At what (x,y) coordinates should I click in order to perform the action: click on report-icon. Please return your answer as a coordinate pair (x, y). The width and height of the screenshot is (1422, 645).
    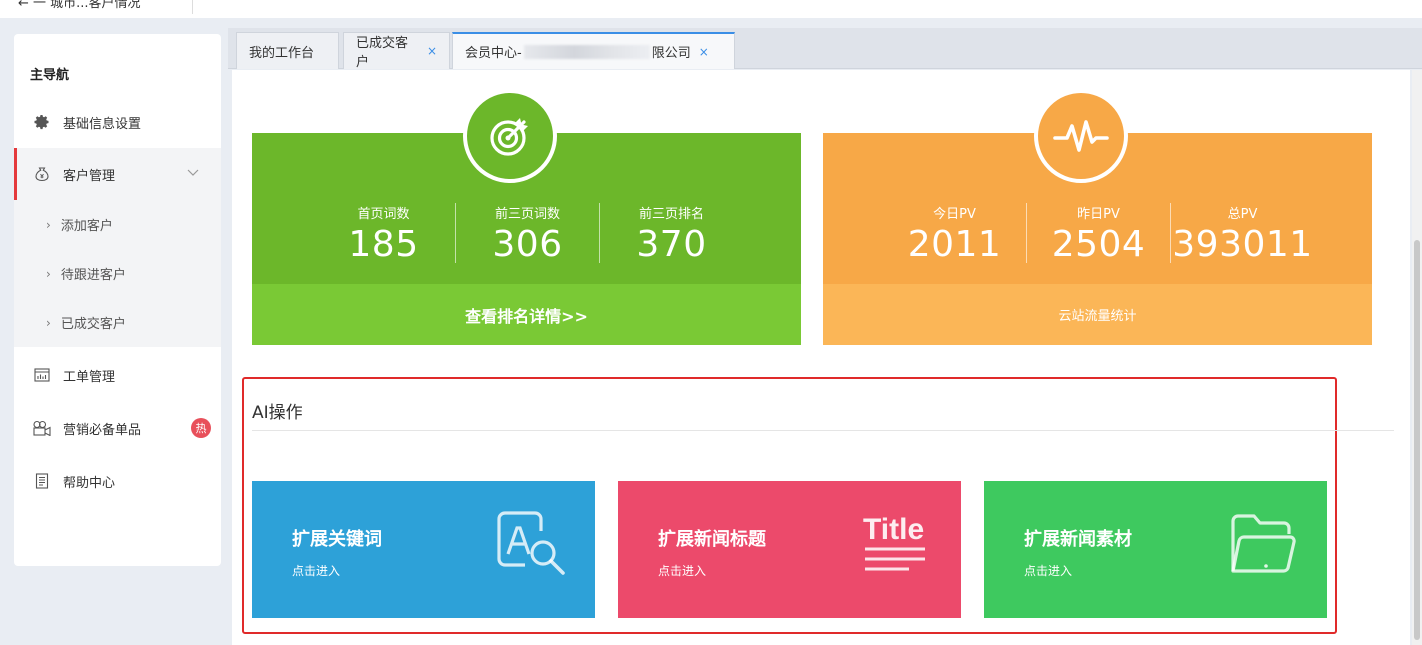
    Looking at the image, I should click on (42, 375).